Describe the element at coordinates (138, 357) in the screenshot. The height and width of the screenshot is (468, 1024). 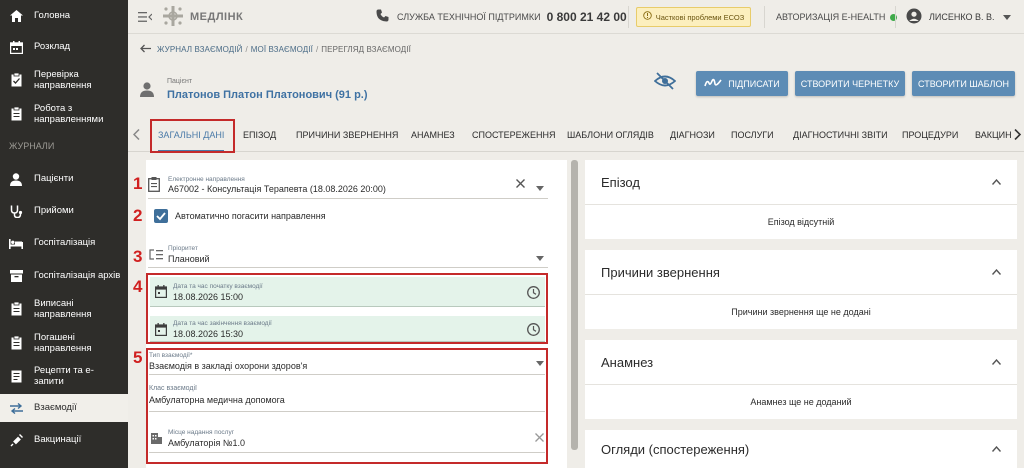
I see `marker-number: 5` at that location.